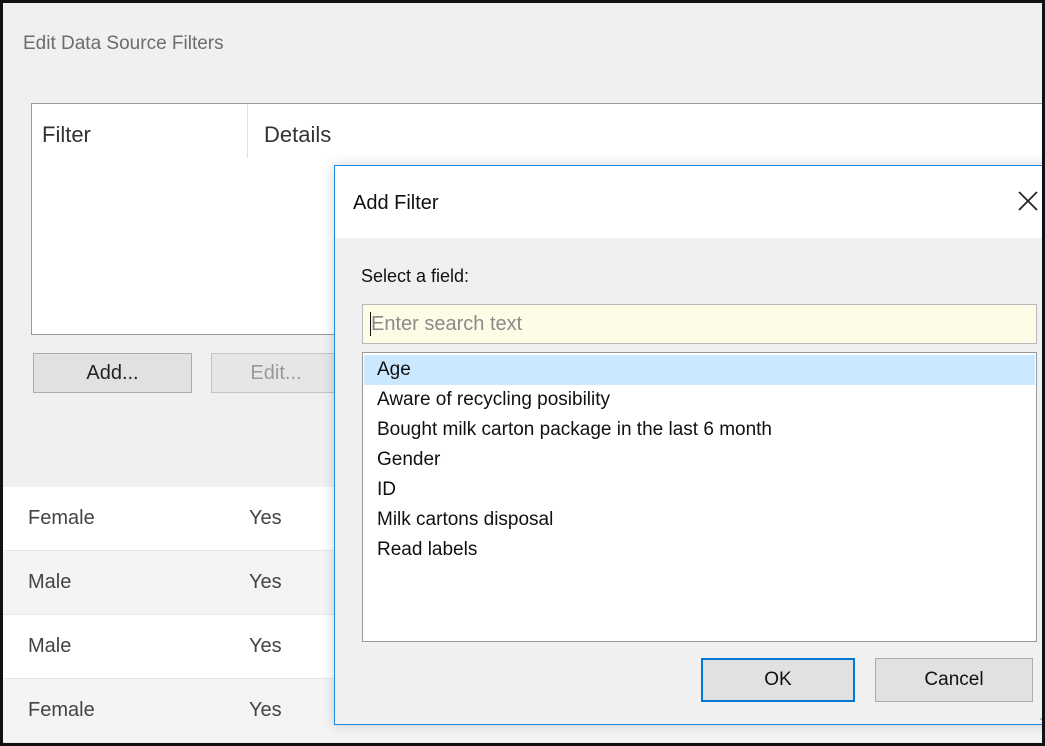 The height and width of the screenshot is (746, 1045). What do you see at coordinates (699, 400) in the screenshot?
I see `field-item-aware-of-recycling: Aware of recycling posibility` at bounding box center [699, 400].